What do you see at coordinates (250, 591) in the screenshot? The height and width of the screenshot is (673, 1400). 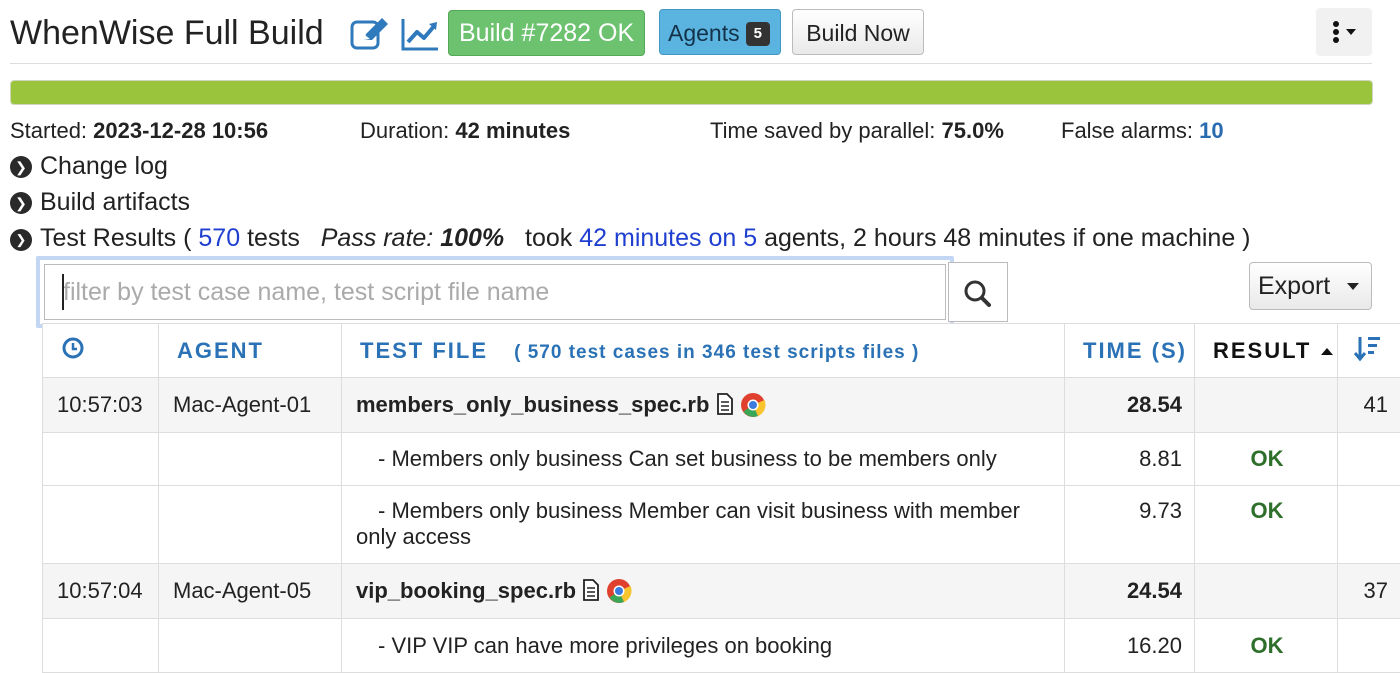 I see `agent-cell: Mac-Agent-05` at bounding box center [250, 591].